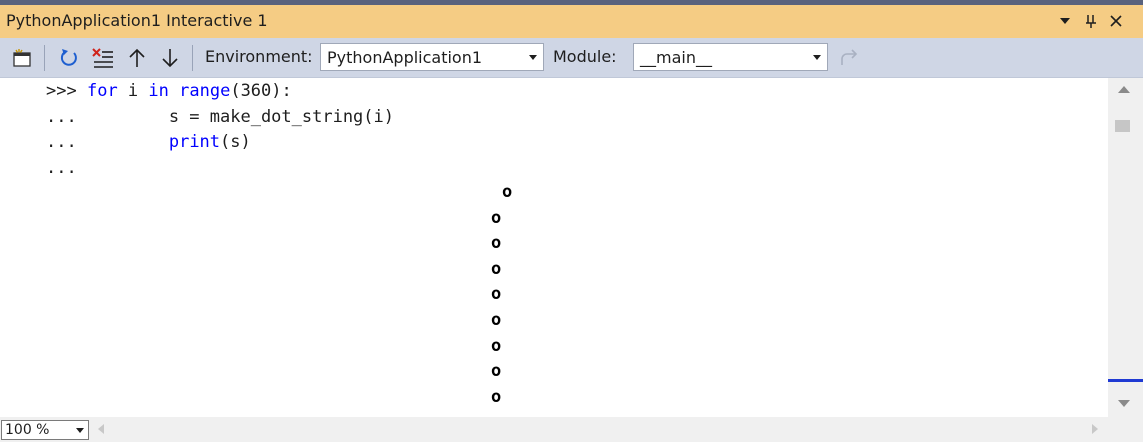 The width and height of the screenshot is (1143, 442). What do you see at coordinates (585, 56) in the screenshot?
I see `module-label: Module:` at bounding box center [585, 56].